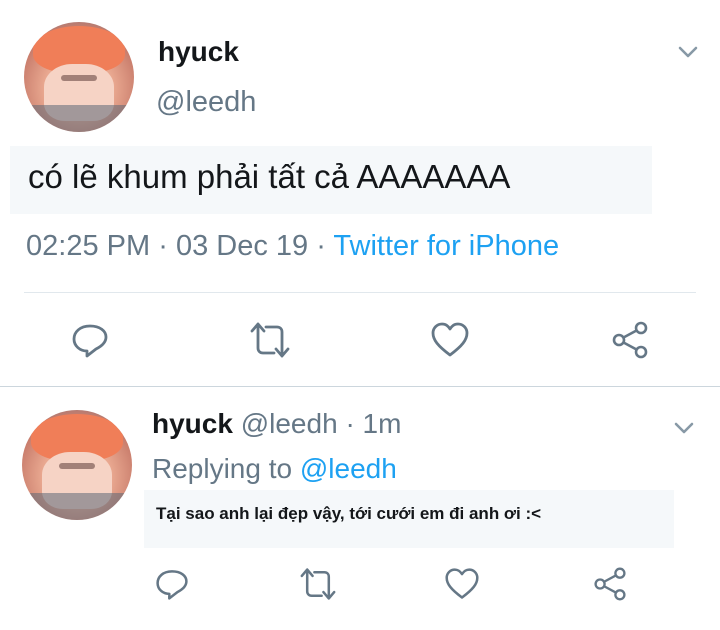 Image resolution: width=720 pixels, height=630 pixels. Describe the element at coordinates (446, 246) in the screenshot. I see `tweet-source-link: Twitter for iPhone` at that location.